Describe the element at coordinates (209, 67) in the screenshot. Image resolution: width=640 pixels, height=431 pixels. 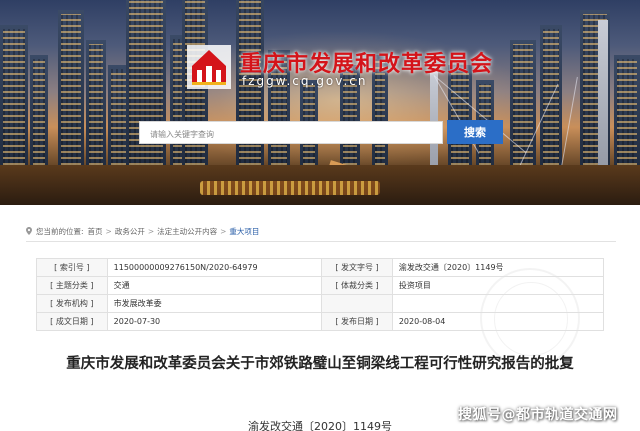
I see `government-emblem-logo` at that location.